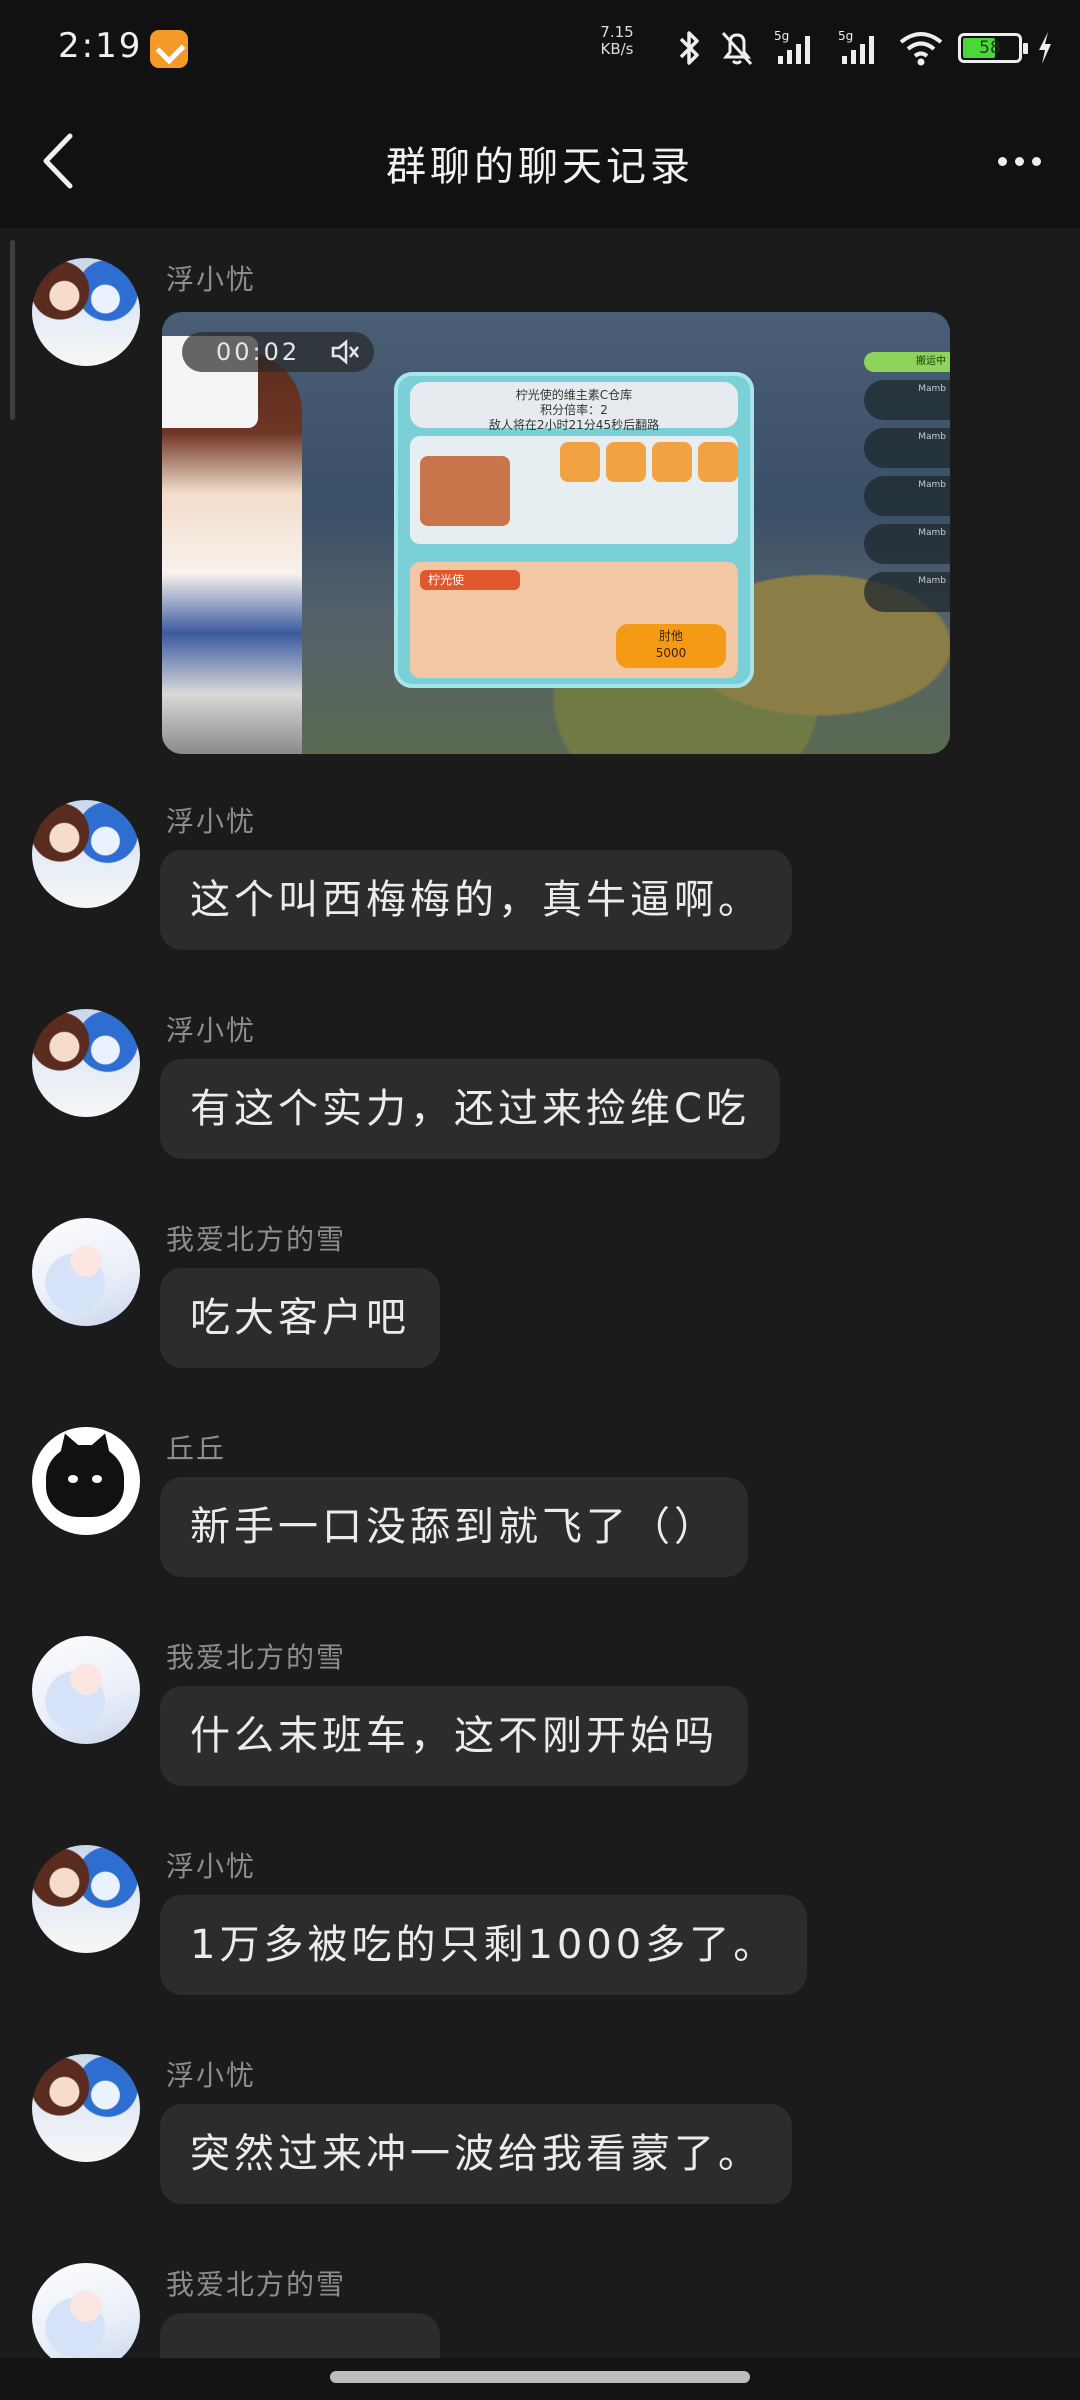 The image size is (1080, 2400). I want to click on message-item: 浮小忧 突然过来冲一波给我看蒙了。, so click(540, 2134).